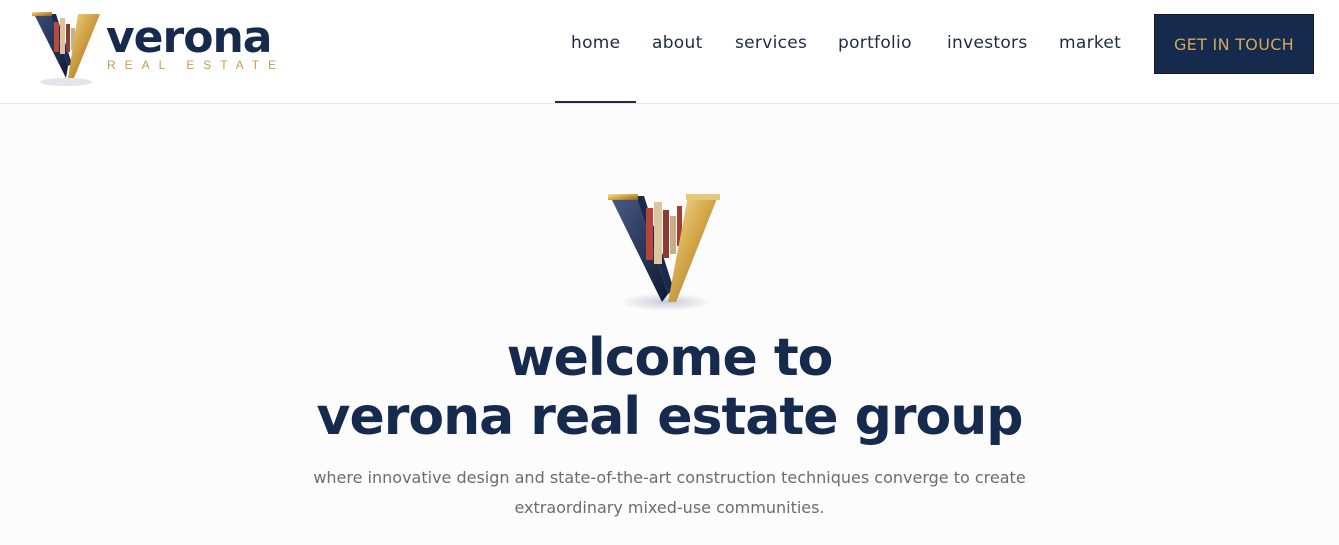 This screenshot has width=1339, height=545. Describe the element at coordinates (669, 507) in the screenshot. I see `hero-subtitle-line2: extraordinary mixed-use communities.` at that location.